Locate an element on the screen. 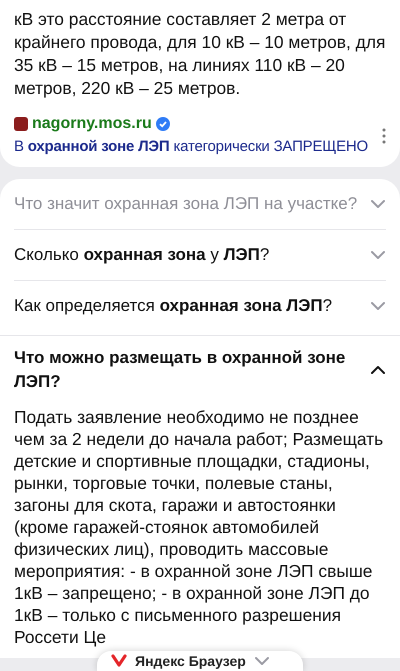  site-favicon-icon is located at coordinates (21, 124).